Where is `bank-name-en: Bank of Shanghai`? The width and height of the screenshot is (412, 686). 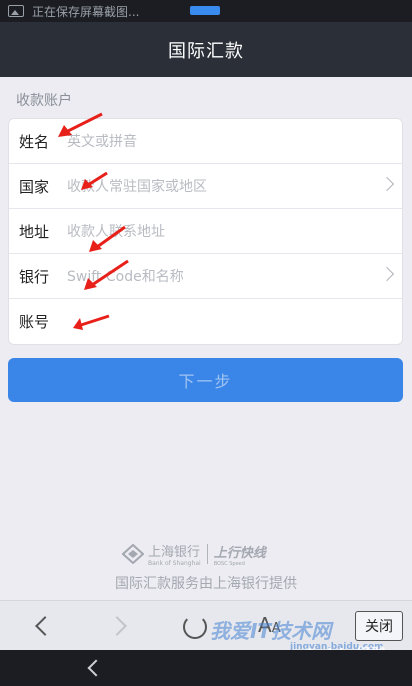 bank-name-en: Bank of Shanghai is located at coordinates (174, 563).